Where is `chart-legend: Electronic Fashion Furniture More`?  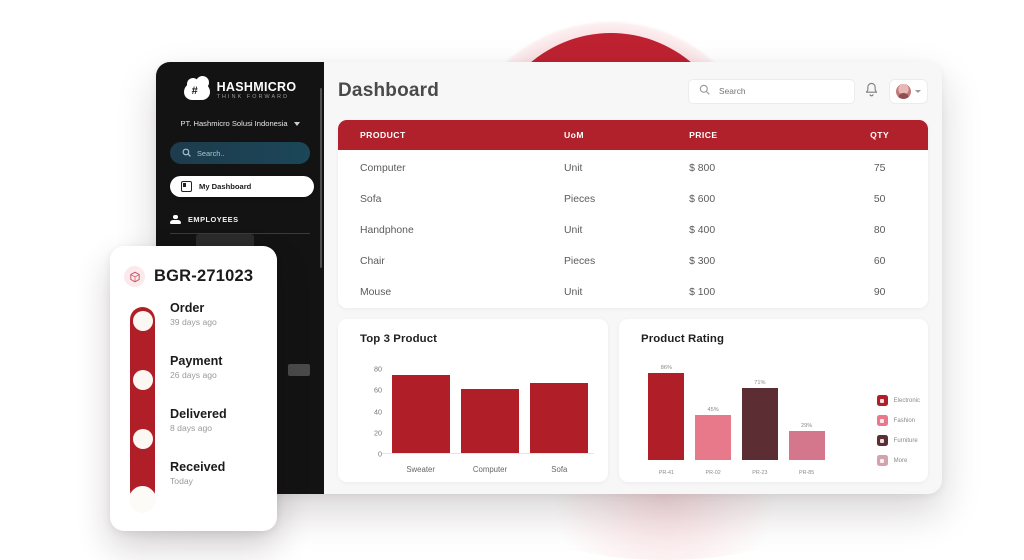 chart-legend: Electronic Fashion Furniture More is located at coordinates (898, 430).